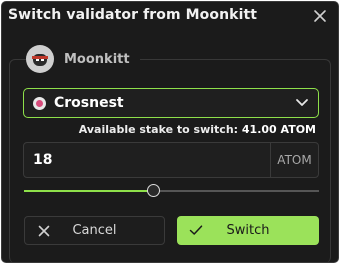  I want to click on close-icon, so click(320, 16).